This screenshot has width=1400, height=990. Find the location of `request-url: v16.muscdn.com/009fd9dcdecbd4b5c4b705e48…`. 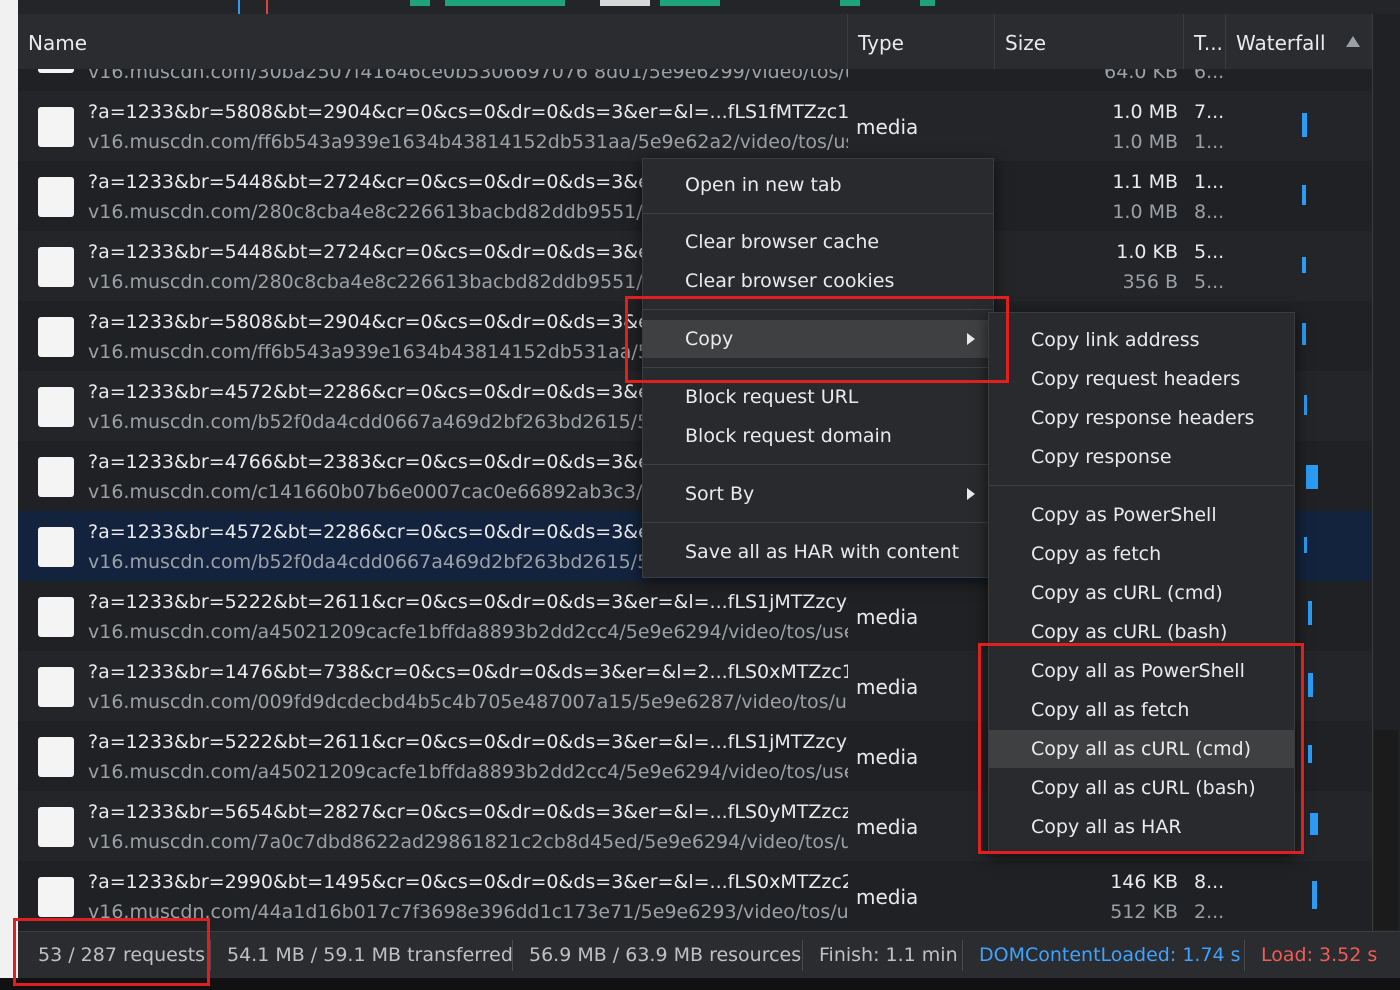

request-url: v16.muscdn.com/009fd9dcdecbd4b5c4b705e48… is located at coordinates (468, 702).